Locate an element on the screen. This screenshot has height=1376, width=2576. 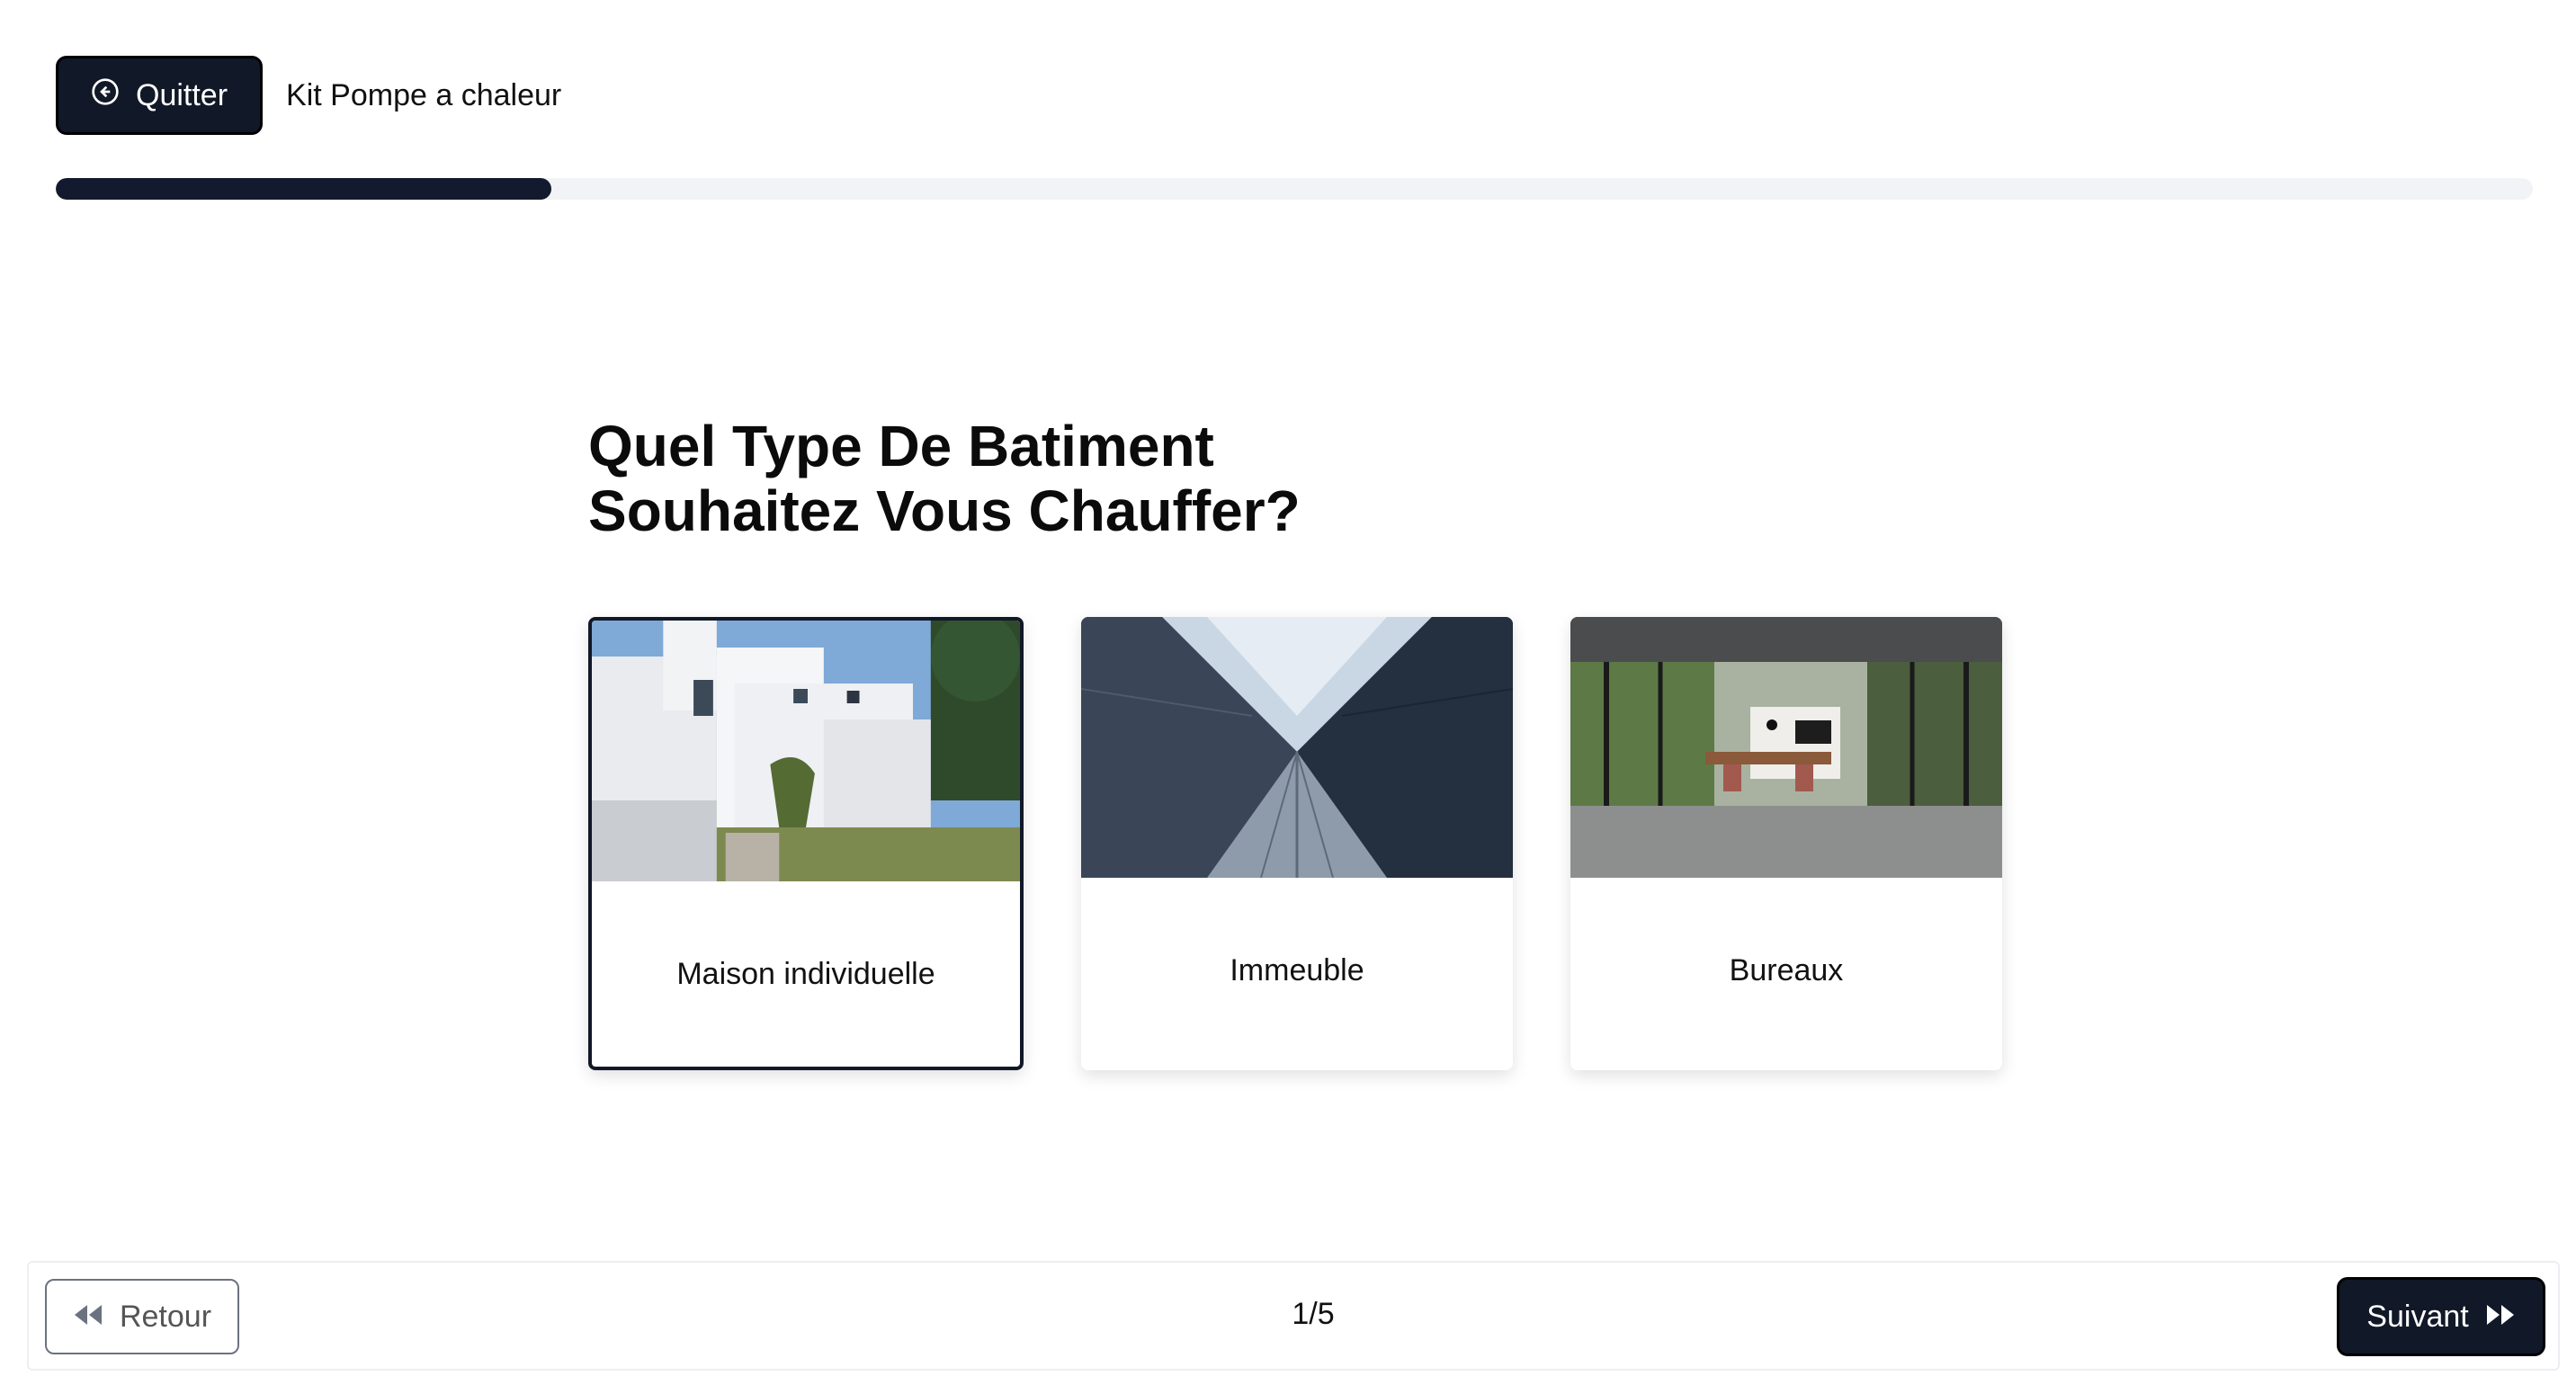
tower-photo is located at coordinates (1297, 748).